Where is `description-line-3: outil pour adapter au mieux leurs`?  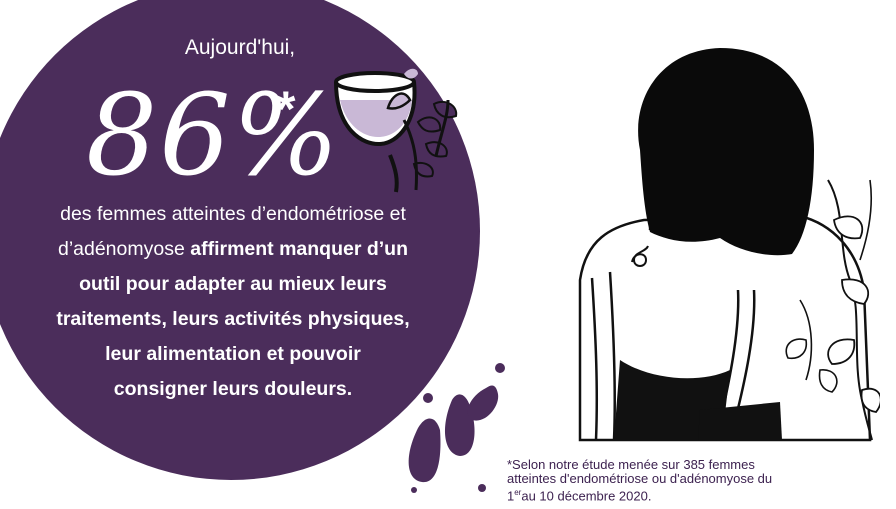
description-line-3: outil pour adapter au mieux leurs is located at coordinates (233, 284).